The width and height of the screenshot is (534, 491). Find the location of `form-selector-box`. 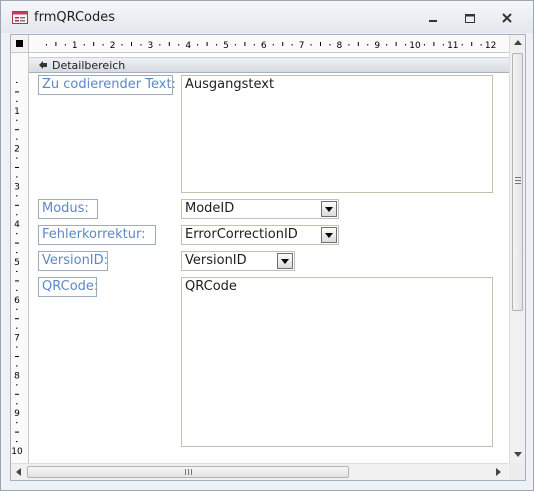

form-selector-box is located at coordinates (19, 43).